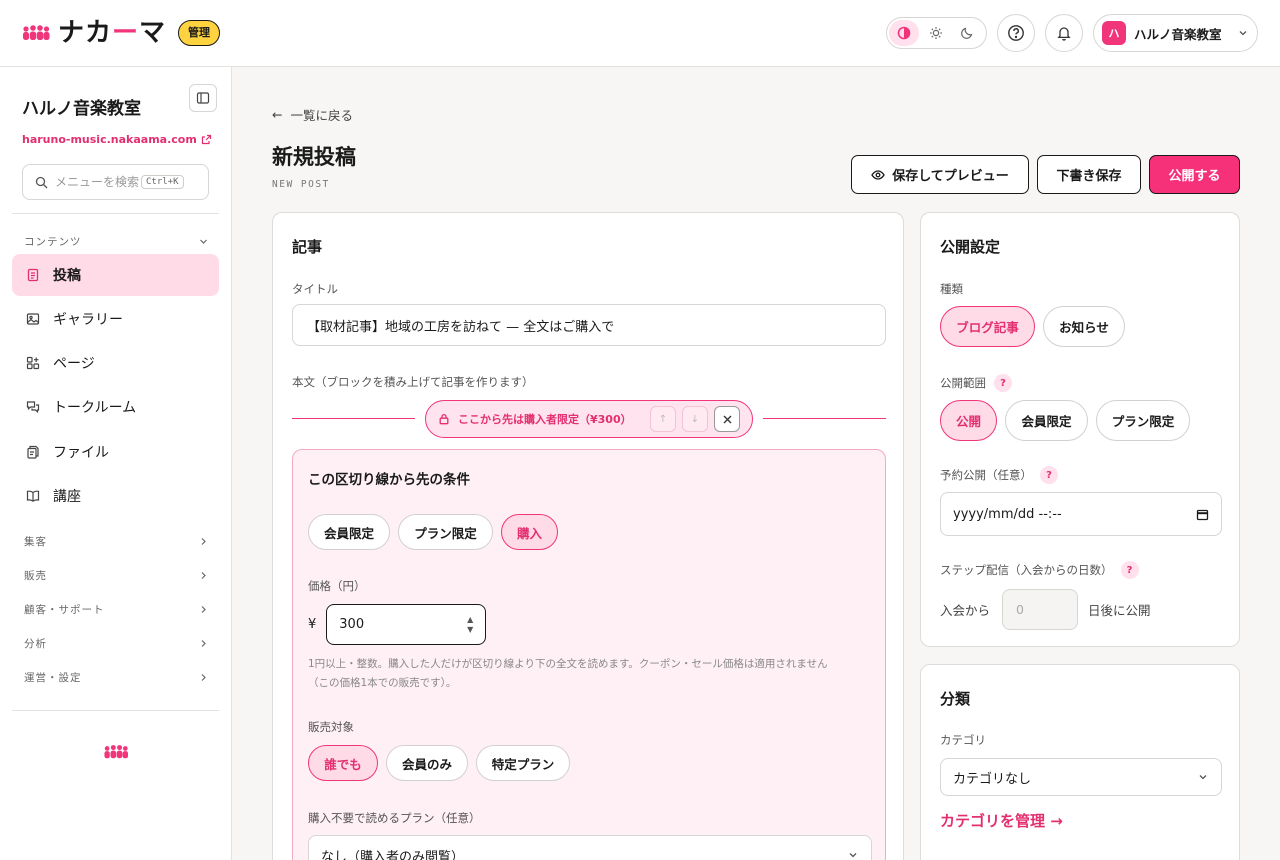  Describe the element at coordinates (115, 363) in the screenshot. I see `sidebar-item-pages: ページ` at that location.